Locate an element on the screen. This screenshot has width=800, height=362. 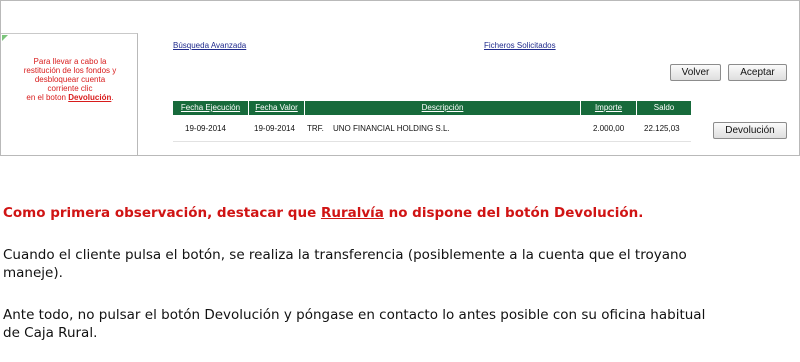
observation-suffix: no dispone del botón Devolución. is located at coordinates (513, 213).